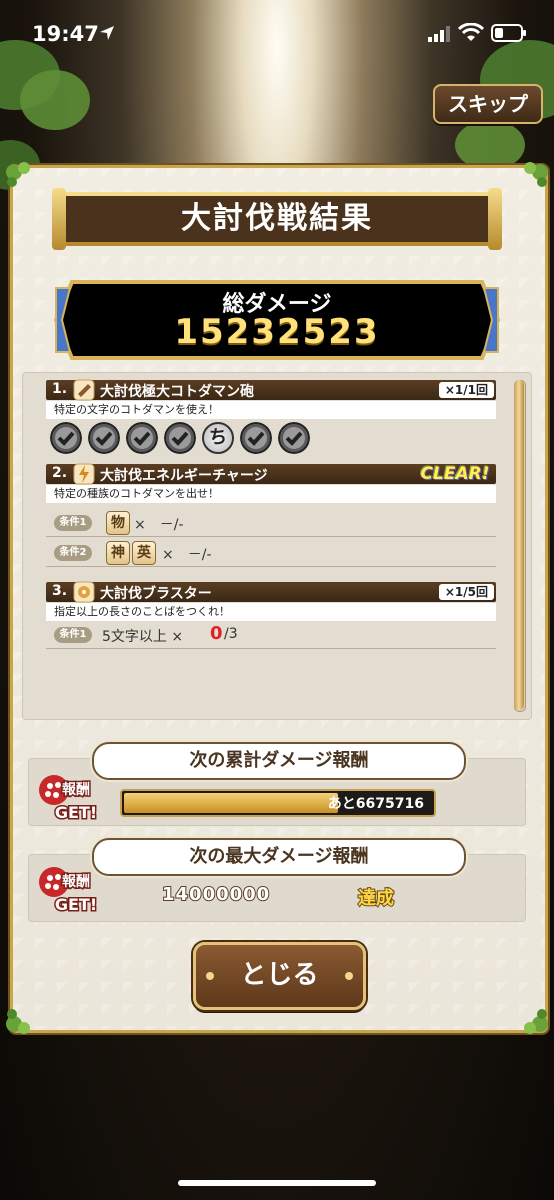 This screenshot has width=554, height=1200. What do you see at coordinates (271, 592) in the screenshot?
I see `mission-header-3: 3. 大討伐ブラスター ×1/5回` at bounding box center [271, 592].